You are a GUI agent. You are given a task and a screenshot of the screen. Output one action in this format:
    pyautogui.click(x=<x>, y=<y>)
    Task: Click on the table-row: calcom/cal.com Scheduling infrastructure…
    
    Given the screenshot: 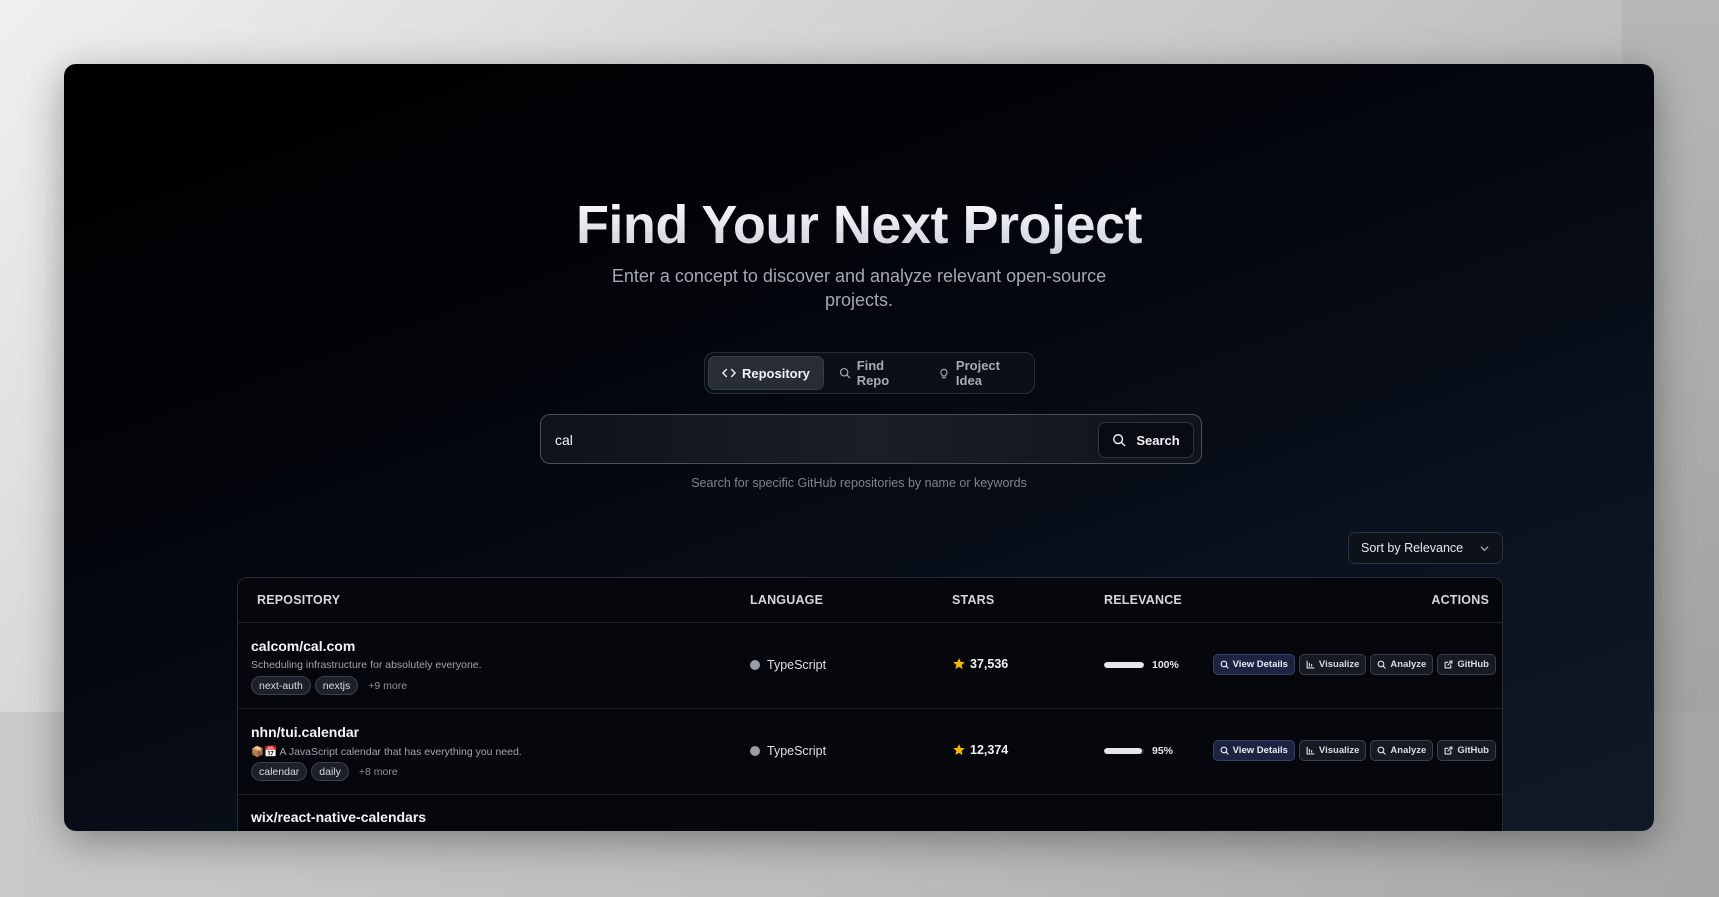 What is the action you would take?
    pyautogui.click(x=870, y=666)
    